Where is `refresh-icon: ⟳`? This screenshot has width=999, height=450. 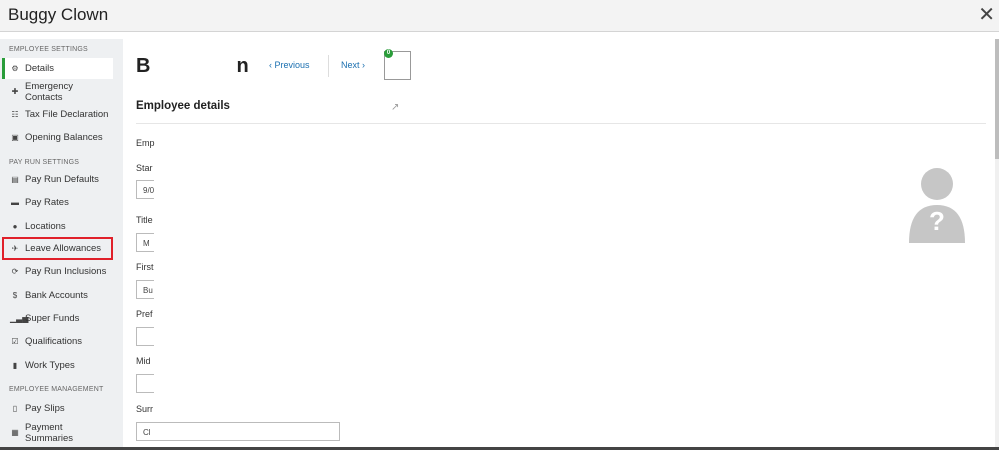 refresh-icon: ⟳ is located at coordinates (15, 271).